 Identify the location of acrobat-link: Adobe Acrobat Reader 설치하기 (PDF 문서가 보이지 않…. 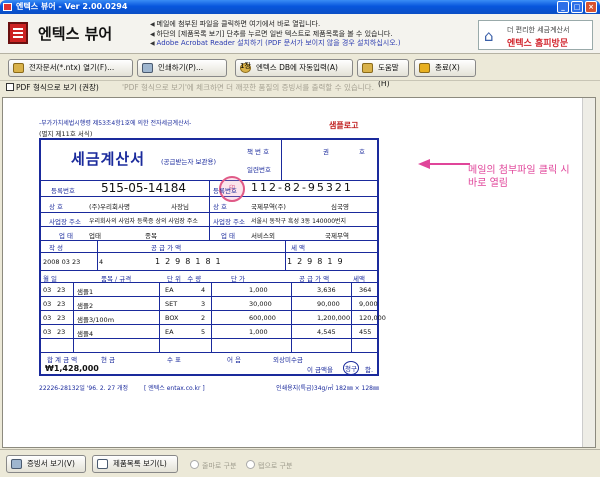
(275, 44).